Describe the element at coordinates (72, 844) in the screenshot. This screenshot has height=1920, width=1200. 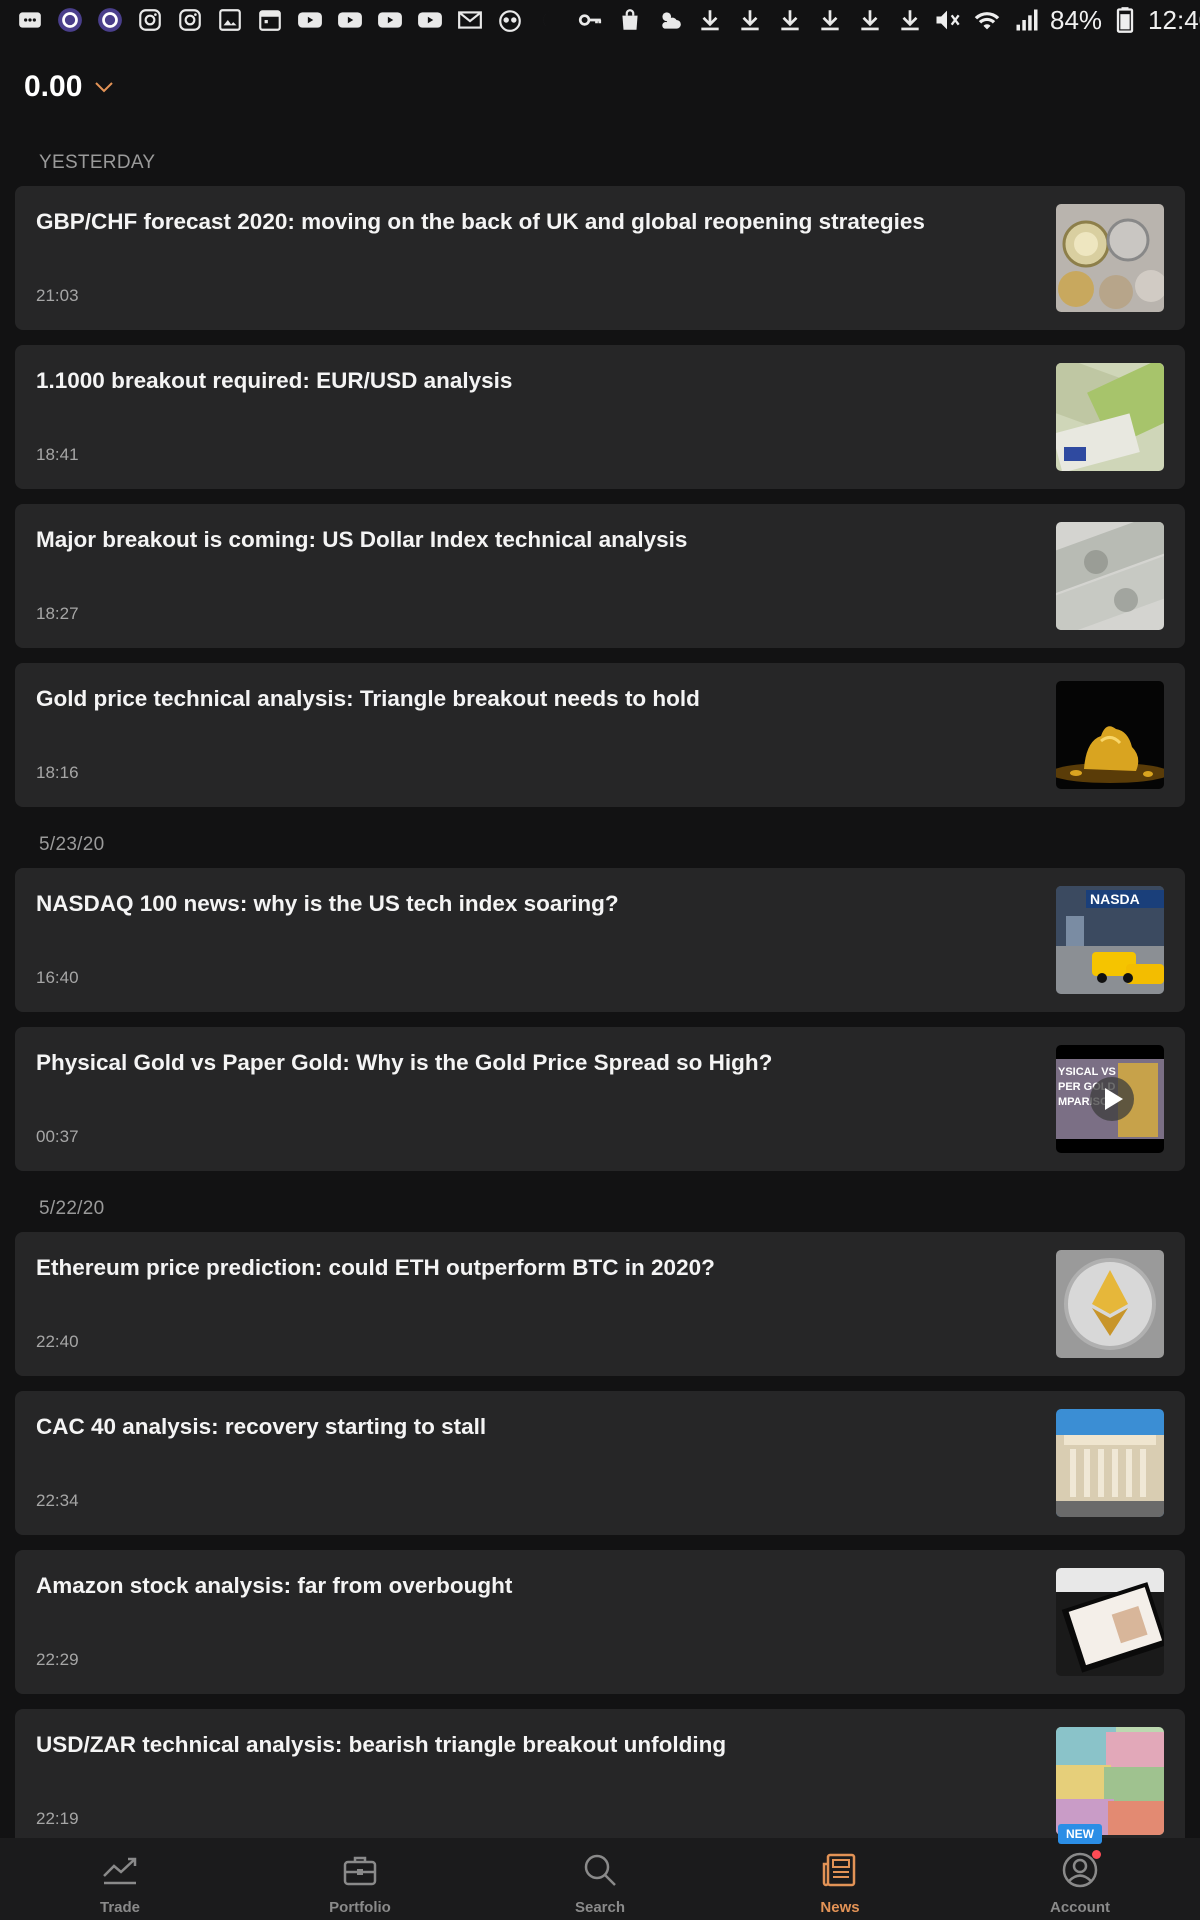
I see `section-date-header: 5/23/20` at that location.